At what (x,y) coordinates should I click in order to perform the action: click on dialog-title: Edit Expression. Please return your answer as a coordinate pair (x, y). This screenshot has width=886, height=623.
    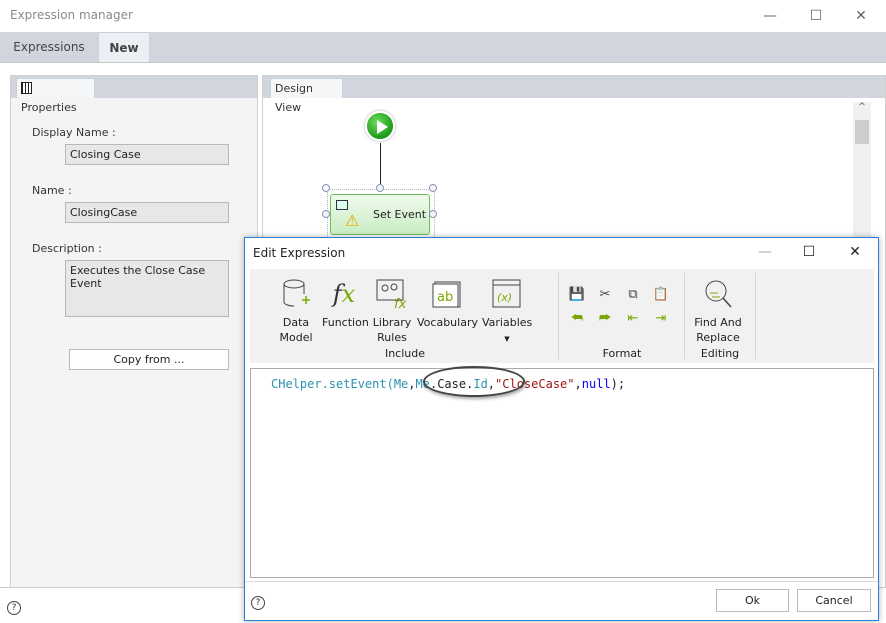
    Looking at the image, I should click on (299, 253).